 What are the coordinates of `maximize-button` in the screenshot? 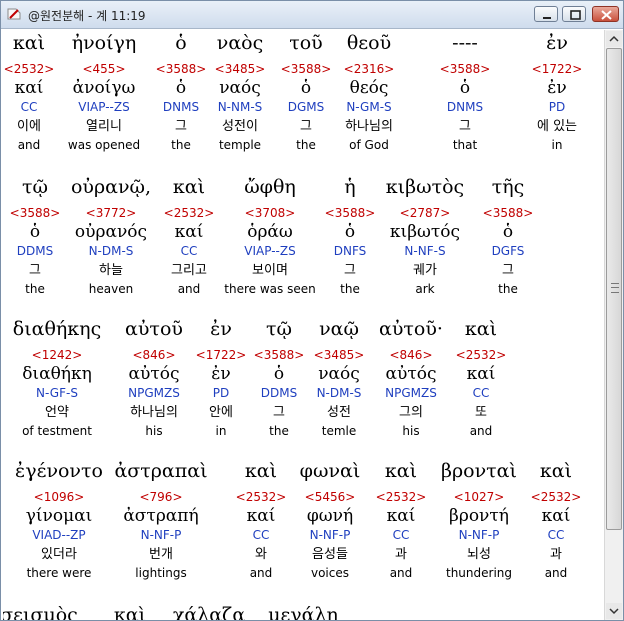 It's located at (574, 14).